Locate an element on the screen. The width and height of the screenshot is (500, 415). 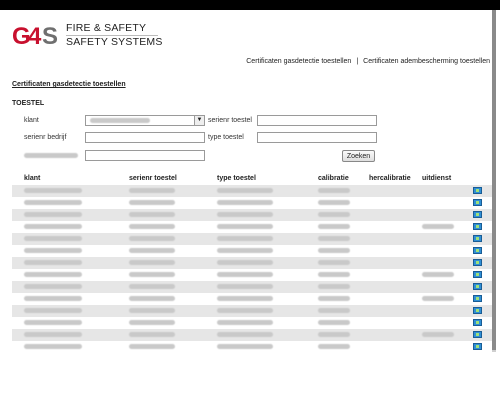
chevron-down-icon: ▼ is located at coordinates (199, 120).